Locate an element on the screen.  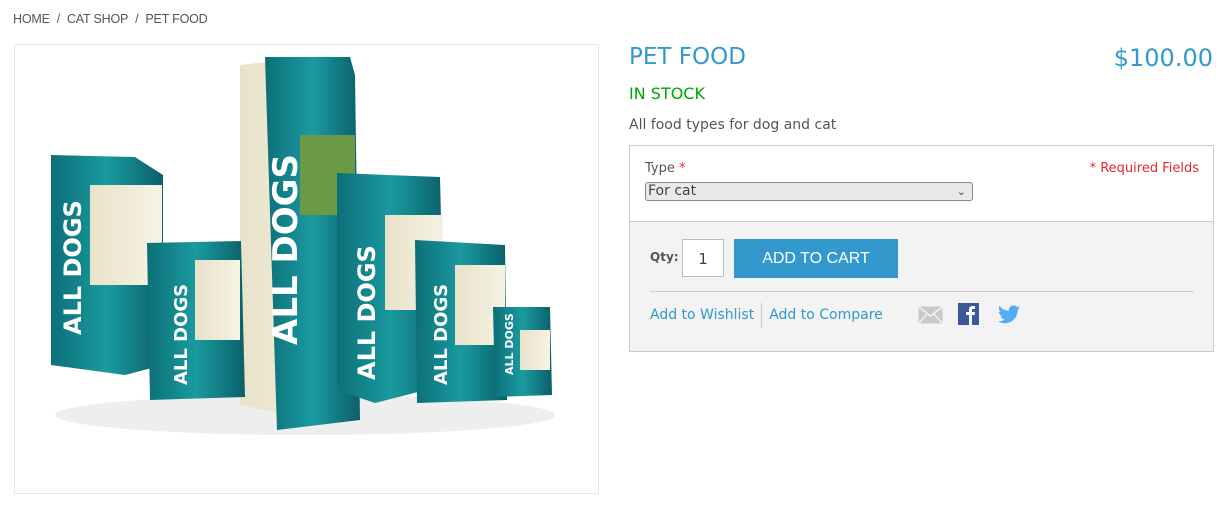
breadcrumb-current: PET FOOD is located at coordinates (176, 19).